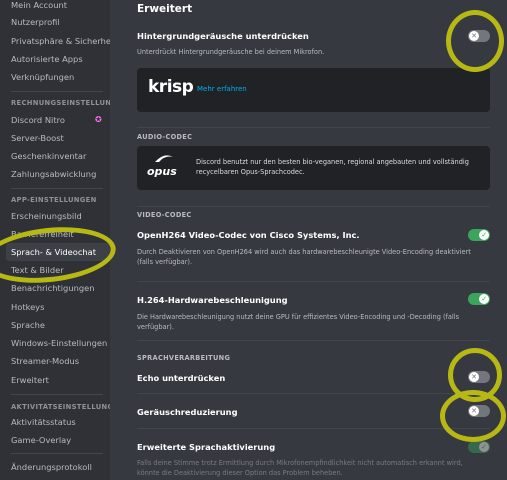 The width and height of the screenshot is (507, 480). I want to click on sidebar-item-streamer-mode: Streamer-Modus, so click(58, 361).